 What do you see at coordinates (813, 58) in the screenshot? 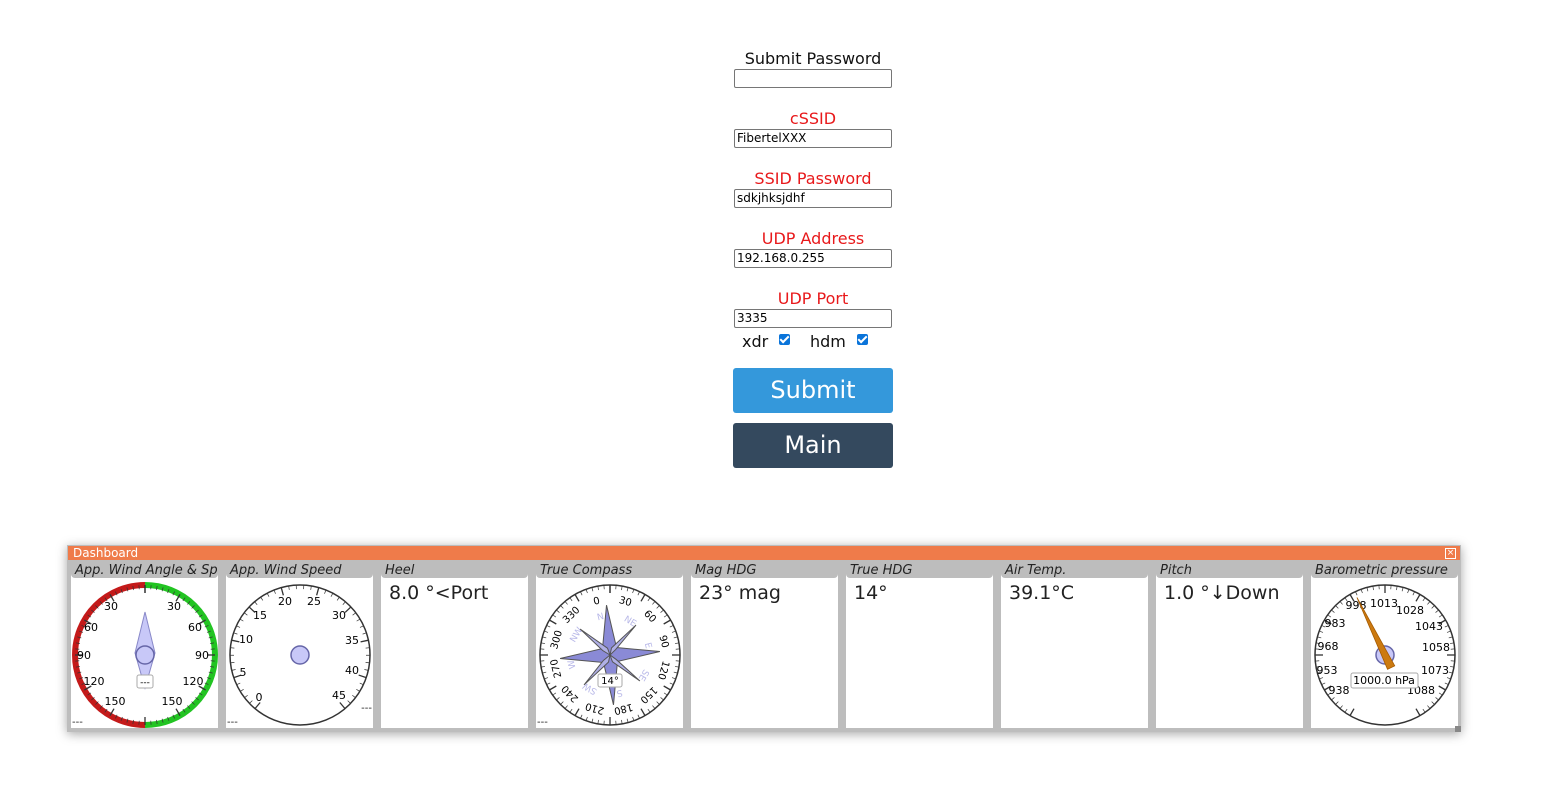
I see `submit-password-label: Submit Password` at bounding box center [813, 58].